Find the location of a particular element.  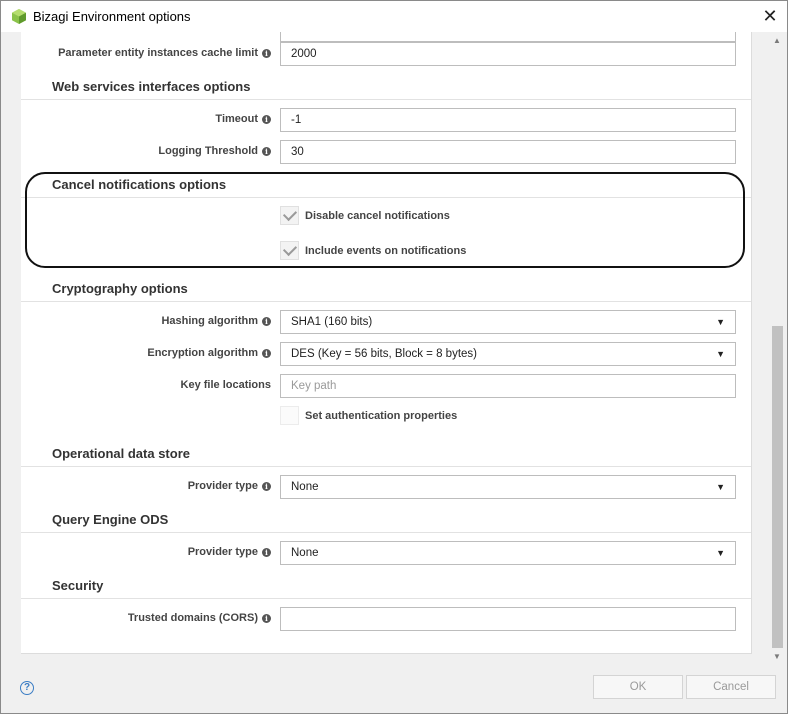

logging-threshold-label: Logging Threshold i is located at coordinates (214, 151).